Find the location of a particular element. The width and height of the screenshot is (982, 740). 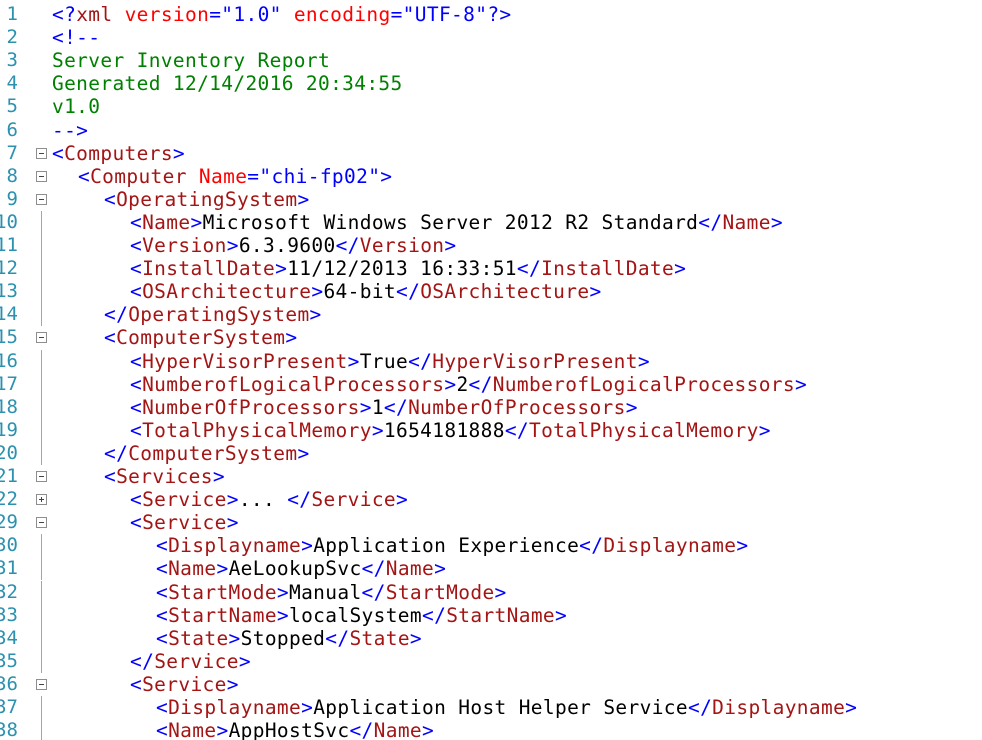

element-name: HyperVisorPresent is located at coordinates (535, 361).